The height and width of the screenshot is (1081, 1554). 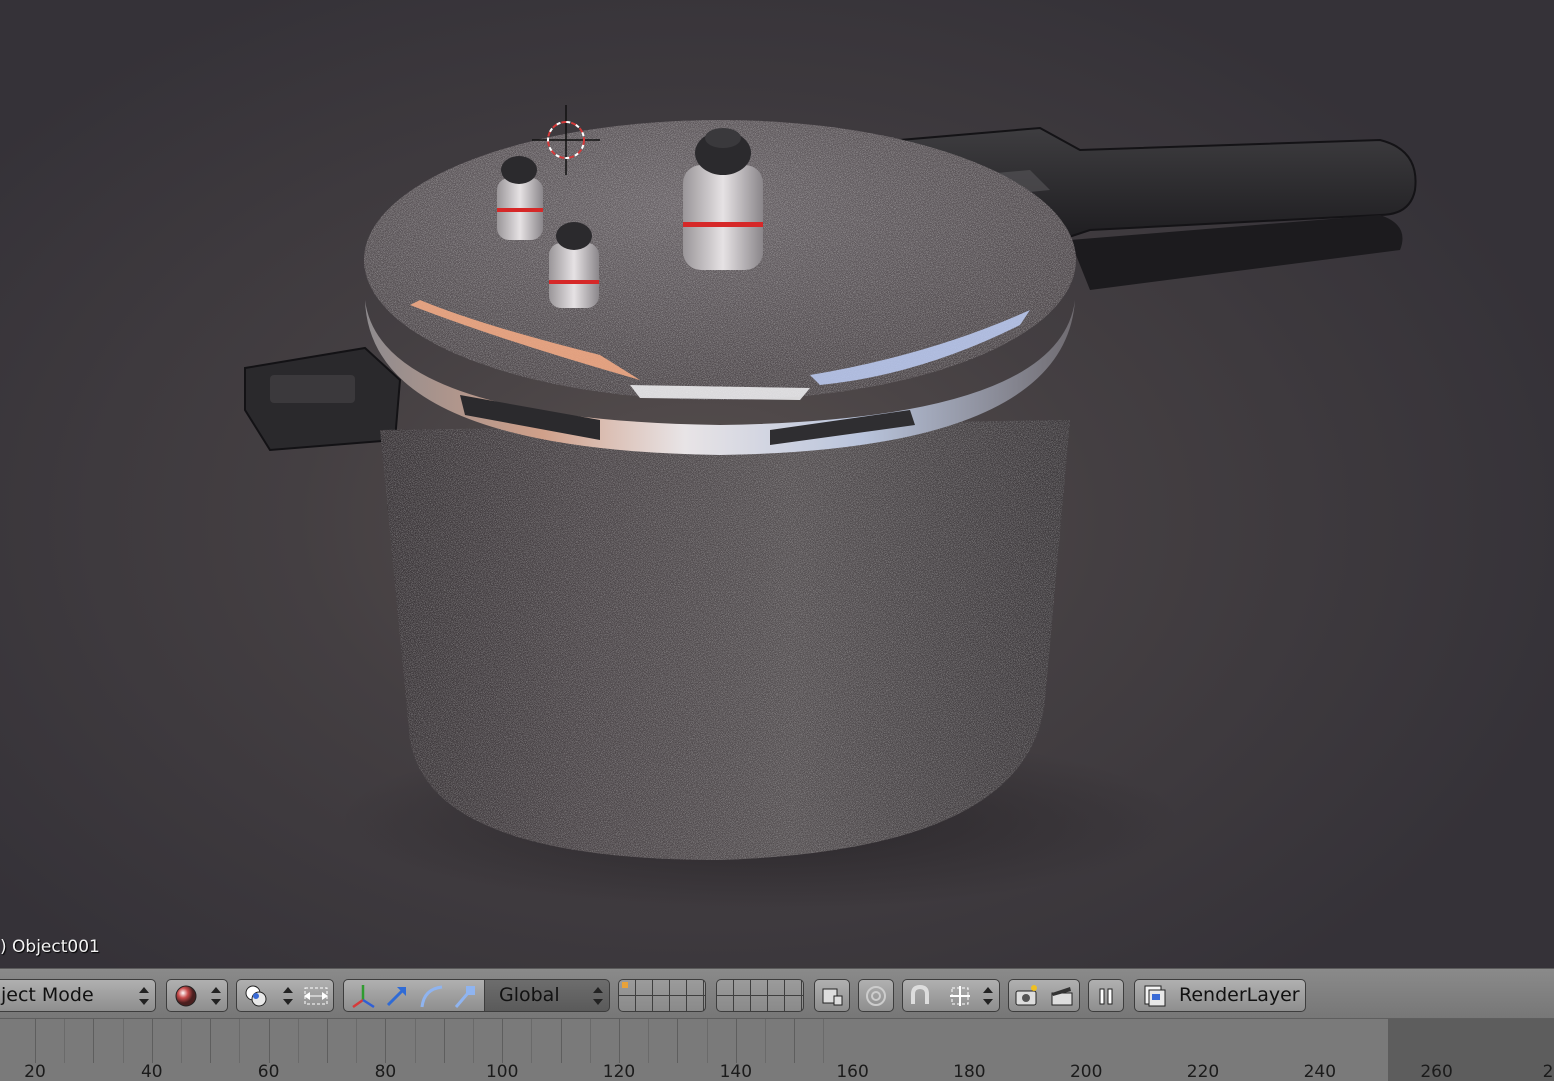 What do you see at coordinates (256, 995) in the screenshot?
I see `pivot-point-icon` at bounding box center [256, 995].